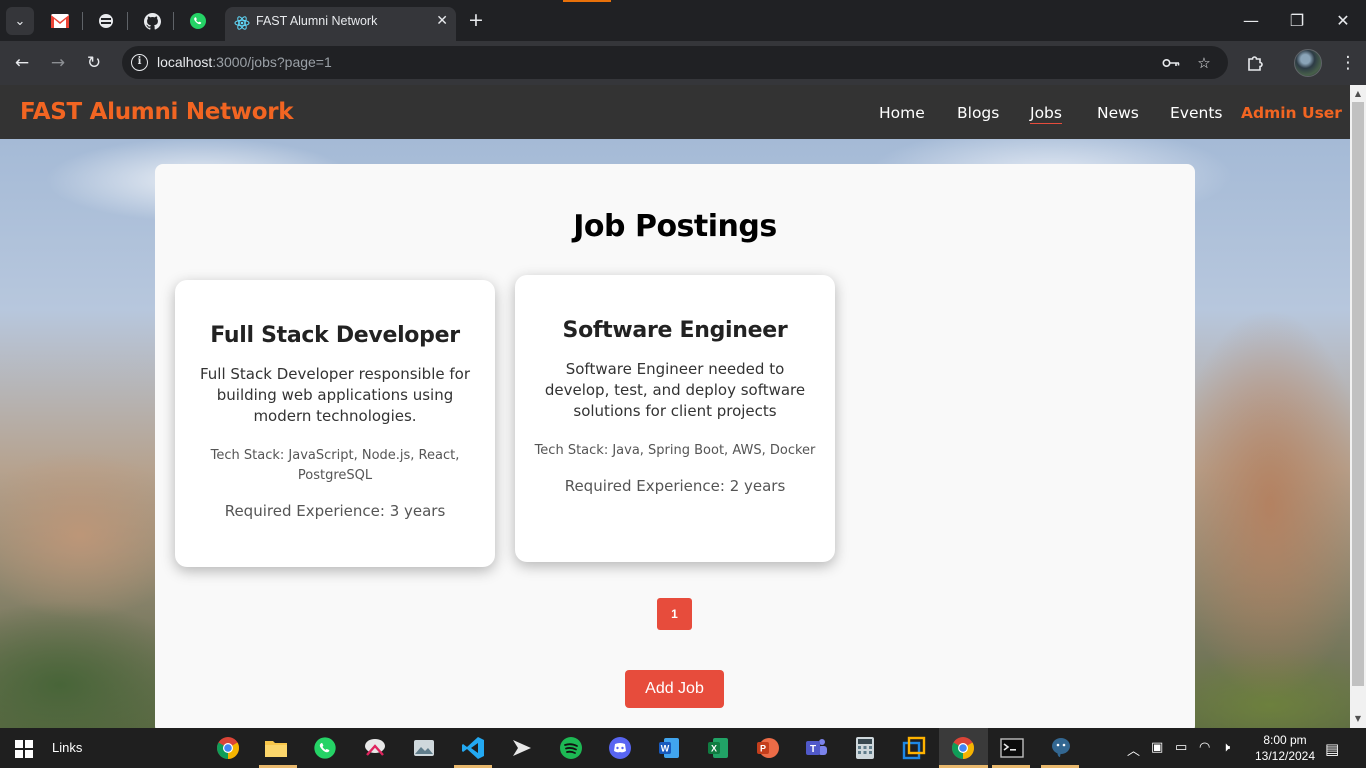  What do you see at coordinates (375, 748) in the screenshot?
I see `snipping-tool-icon` at bounding box center [375, 748].